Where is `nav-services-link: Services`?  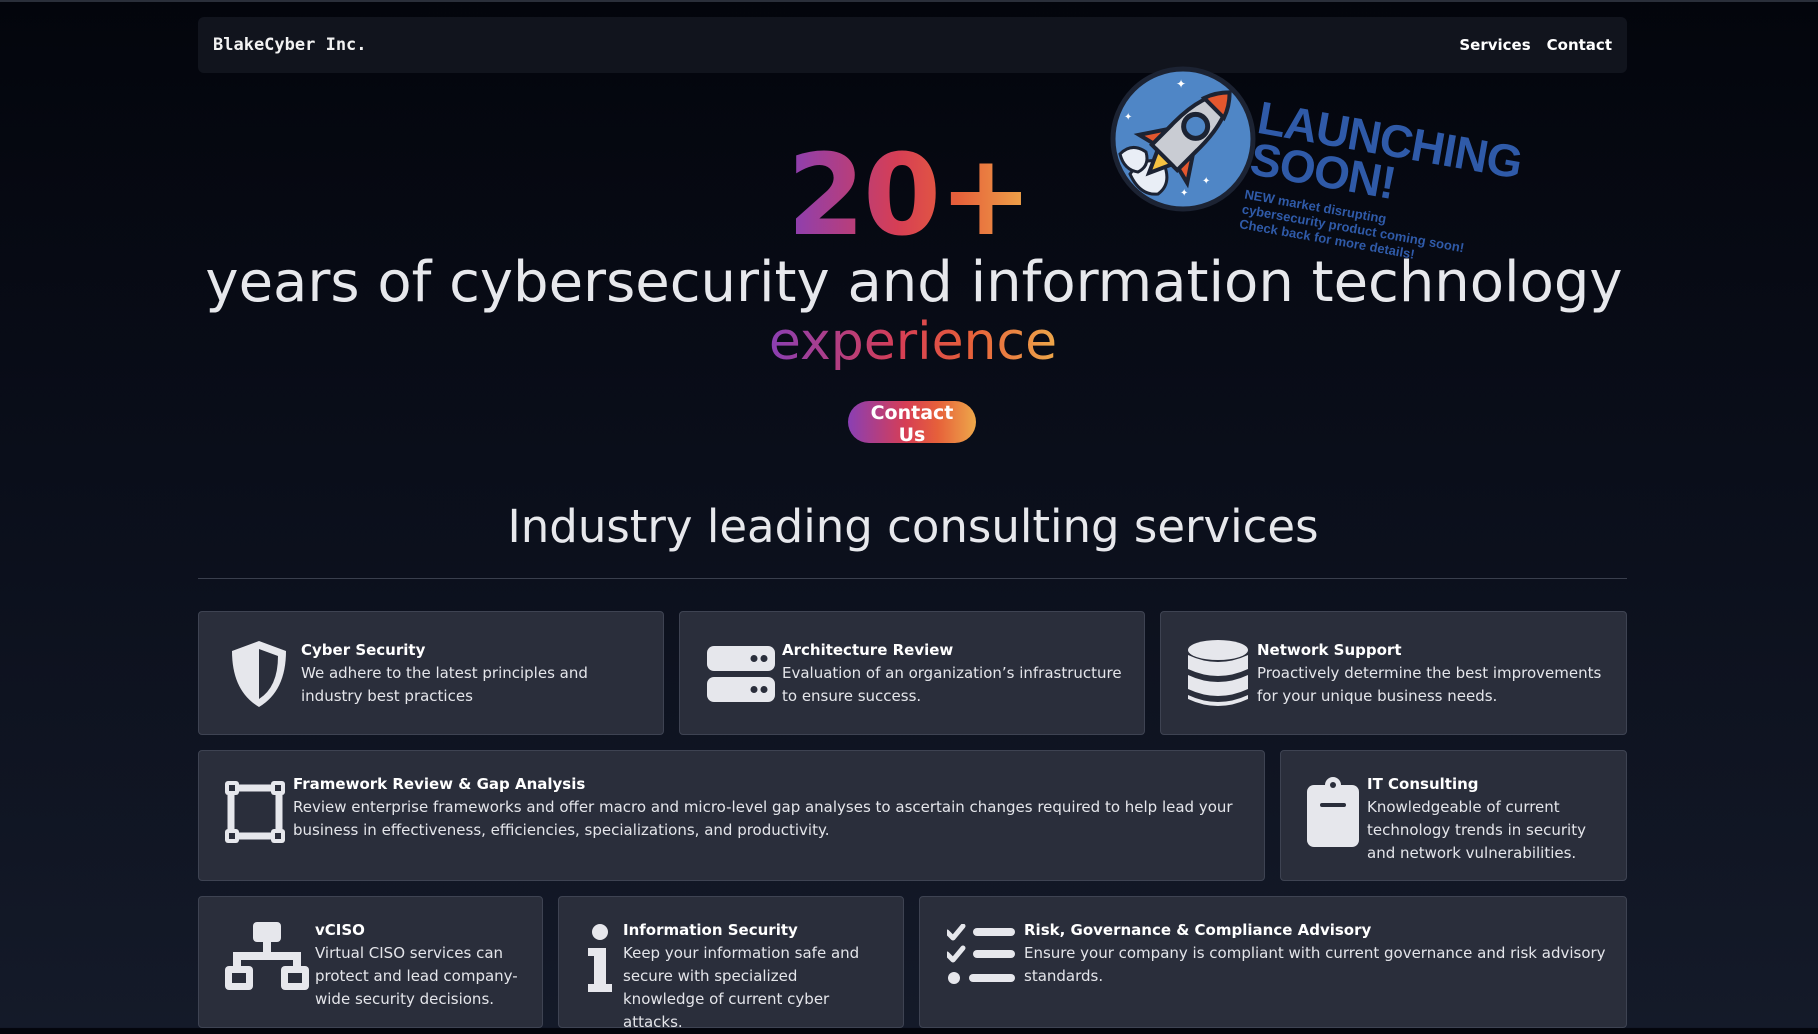
nav-services-link: Services is located at coordinates (1494, 45).